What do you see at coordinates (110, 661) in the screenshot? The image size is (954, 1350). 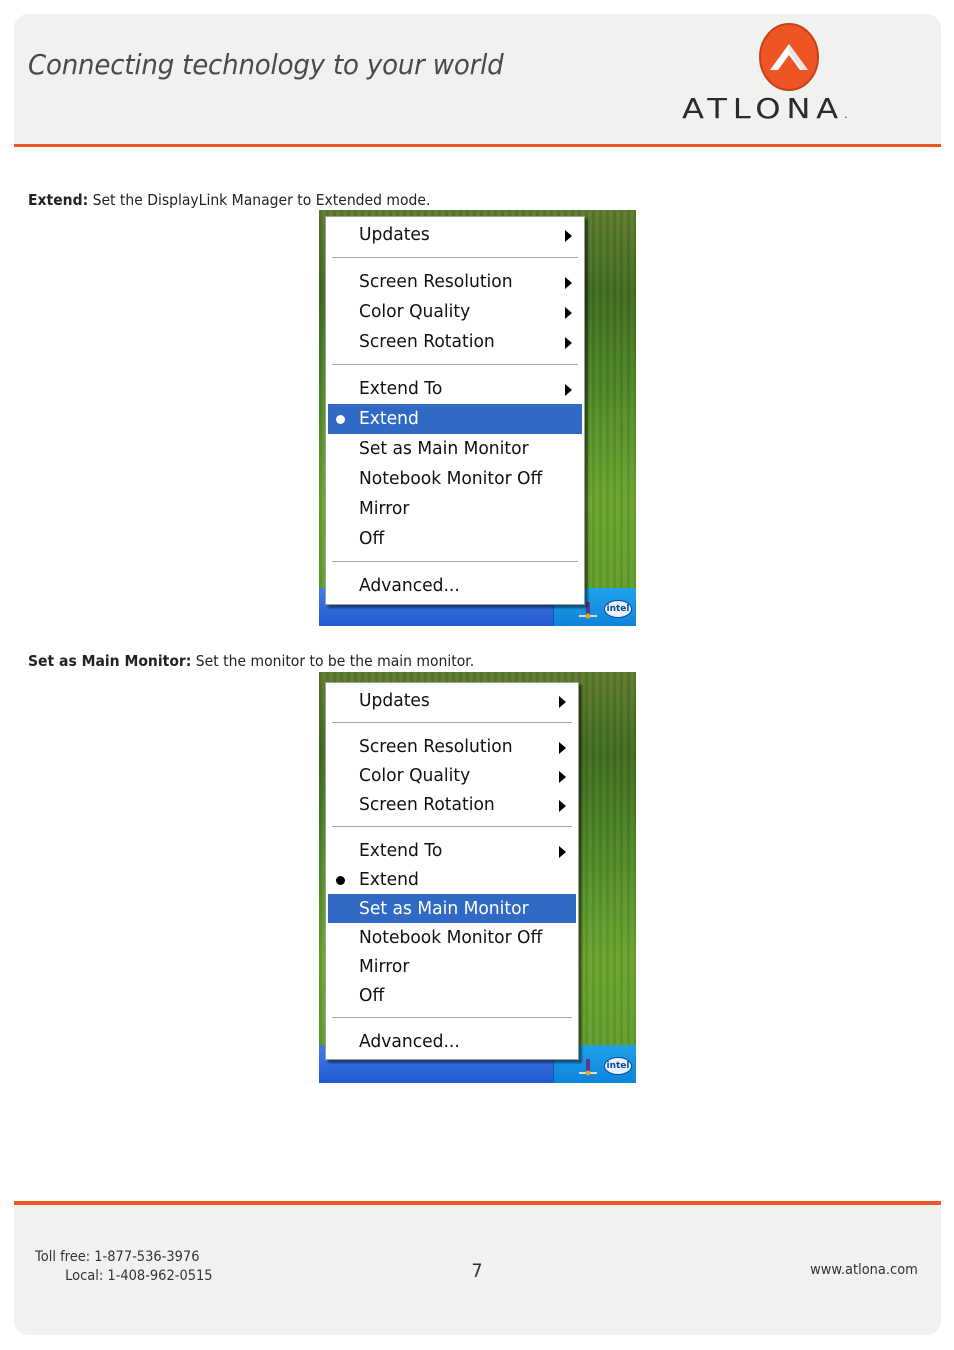 I see `caption-term: Set as Main Monitor:` at bounding box center [110, 661].